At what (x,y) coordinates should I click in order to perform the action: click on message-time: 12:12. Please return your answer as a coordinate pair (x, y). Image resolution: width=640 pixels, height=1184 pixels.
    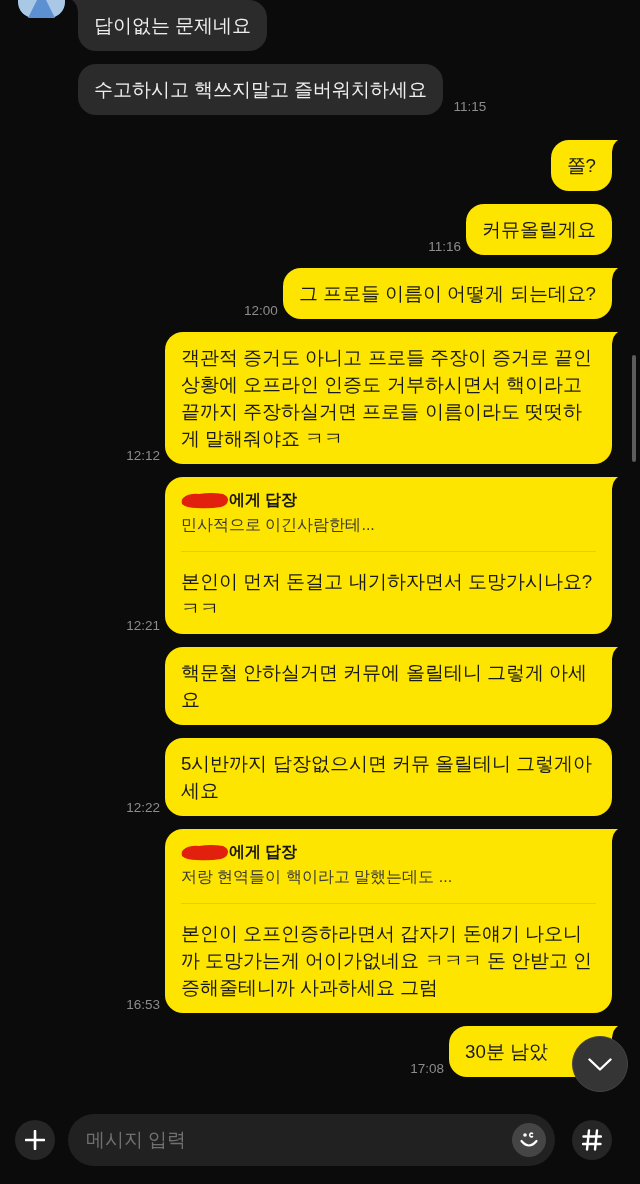
    Looking at the image, I should click on (143, 456).